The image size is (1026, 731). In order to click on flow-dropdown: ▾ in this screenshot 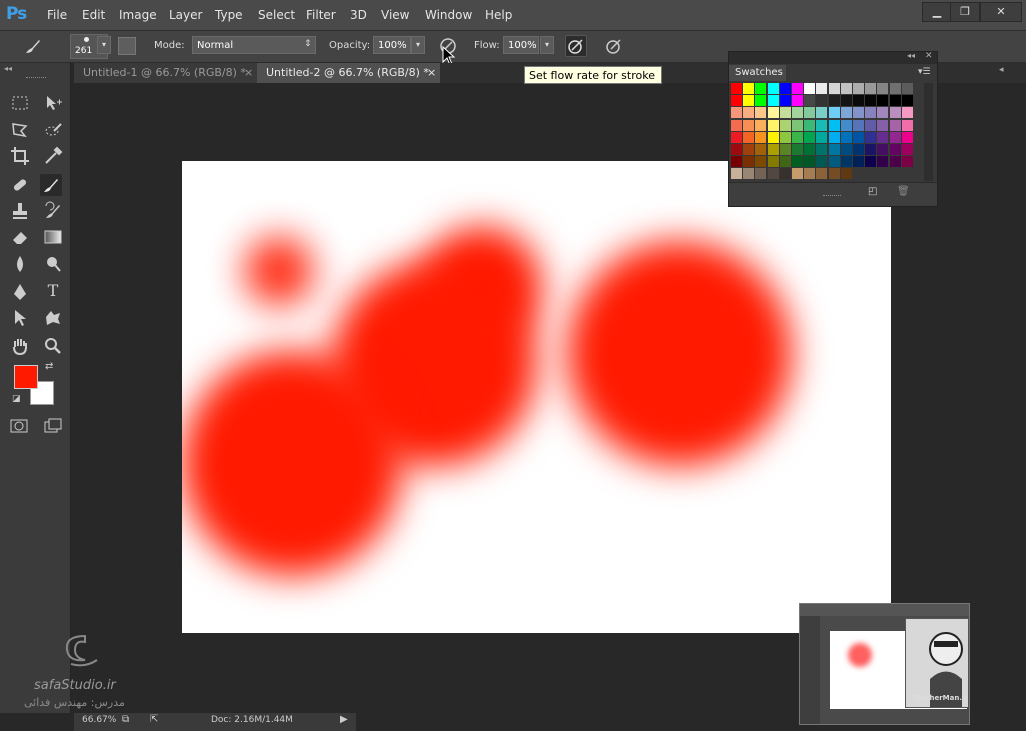, I will do `click(547, 45)`.